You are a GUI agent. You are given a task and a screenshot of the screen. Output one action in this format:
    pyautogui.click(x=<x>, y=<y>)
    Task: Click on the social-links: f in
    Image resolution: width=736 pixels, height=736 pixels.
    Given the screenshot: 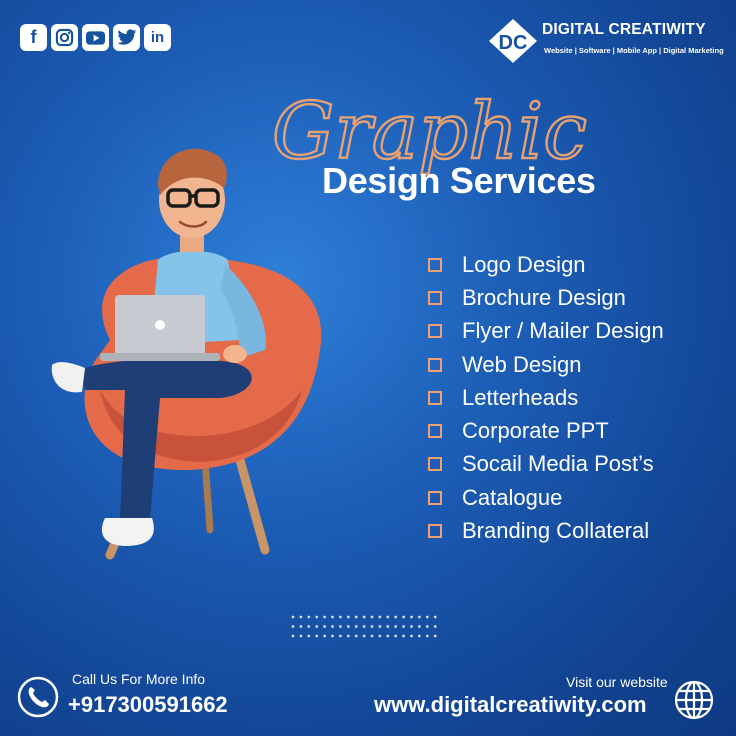 What is the action you would take?
    pyautogui.click(x=95, y=37)
    